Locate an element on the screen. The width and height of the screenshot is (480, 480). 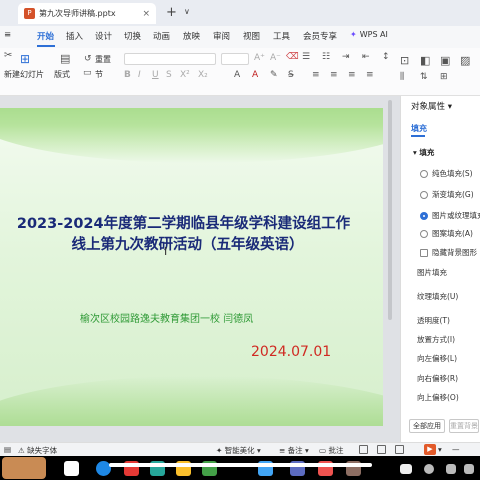
superscript-icon: X² is located at coordinates (185, 75).